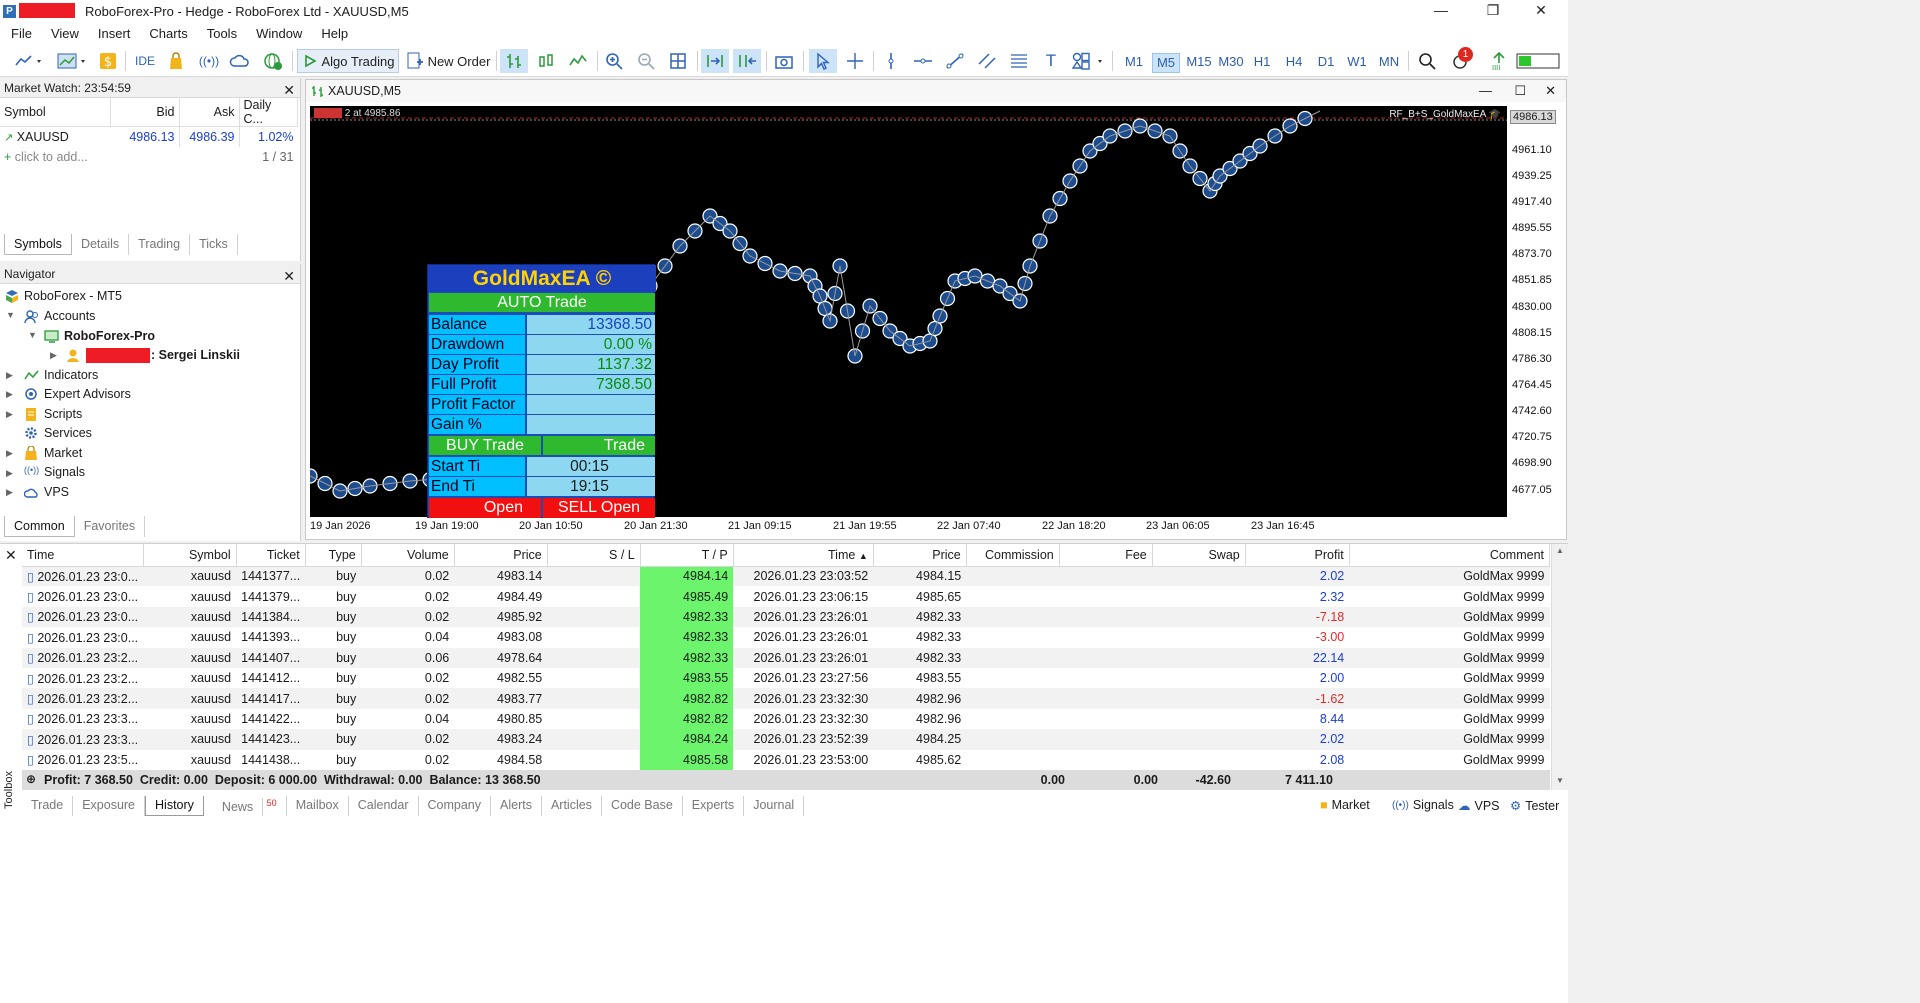  Describe the element at coordinates (784, 61) in the screenshot. I see `screenshot-icon` at that location.